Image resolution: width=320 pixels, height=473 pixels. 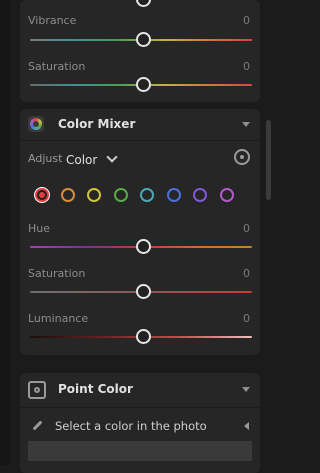 What do you see at coordinates (242, 157) in the screenshot?
I see `target-adjust-icon` at bounding box center [242, 157].